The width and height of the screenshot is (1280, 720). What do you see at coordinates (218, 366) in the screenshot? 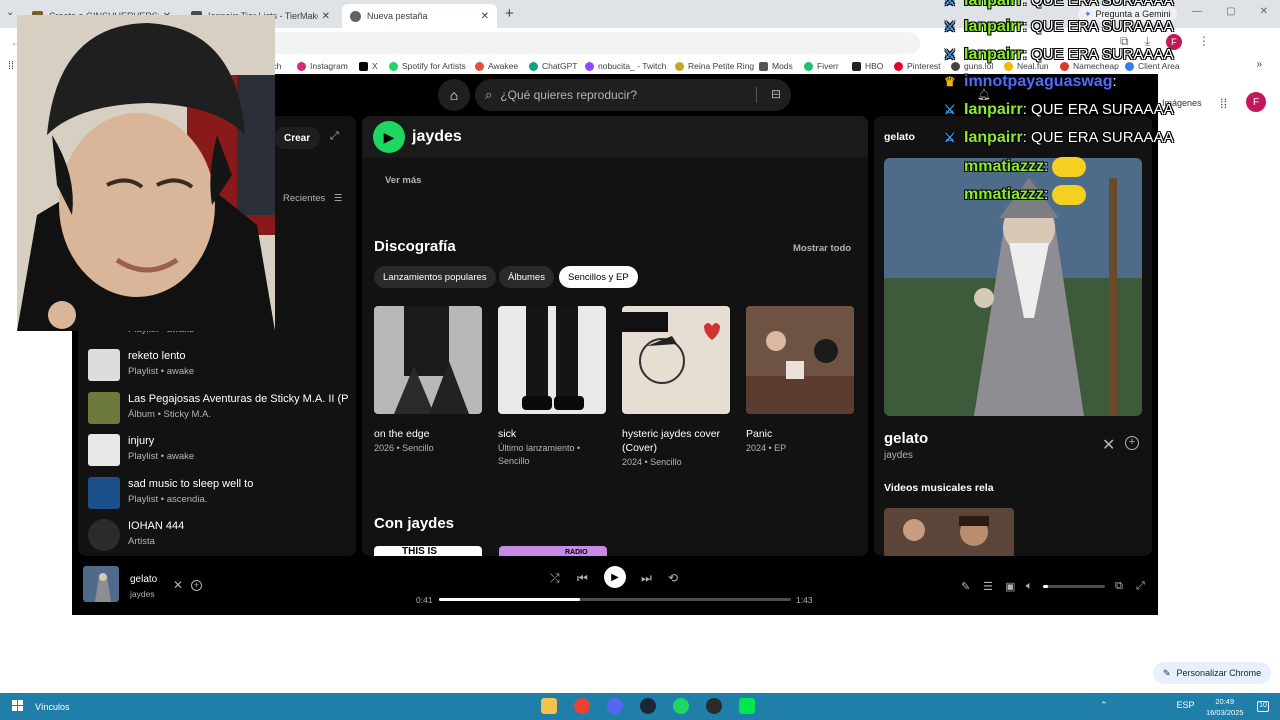
I see `list-item: reketo lento Playlist • awake` at bounding box center [218, 366].